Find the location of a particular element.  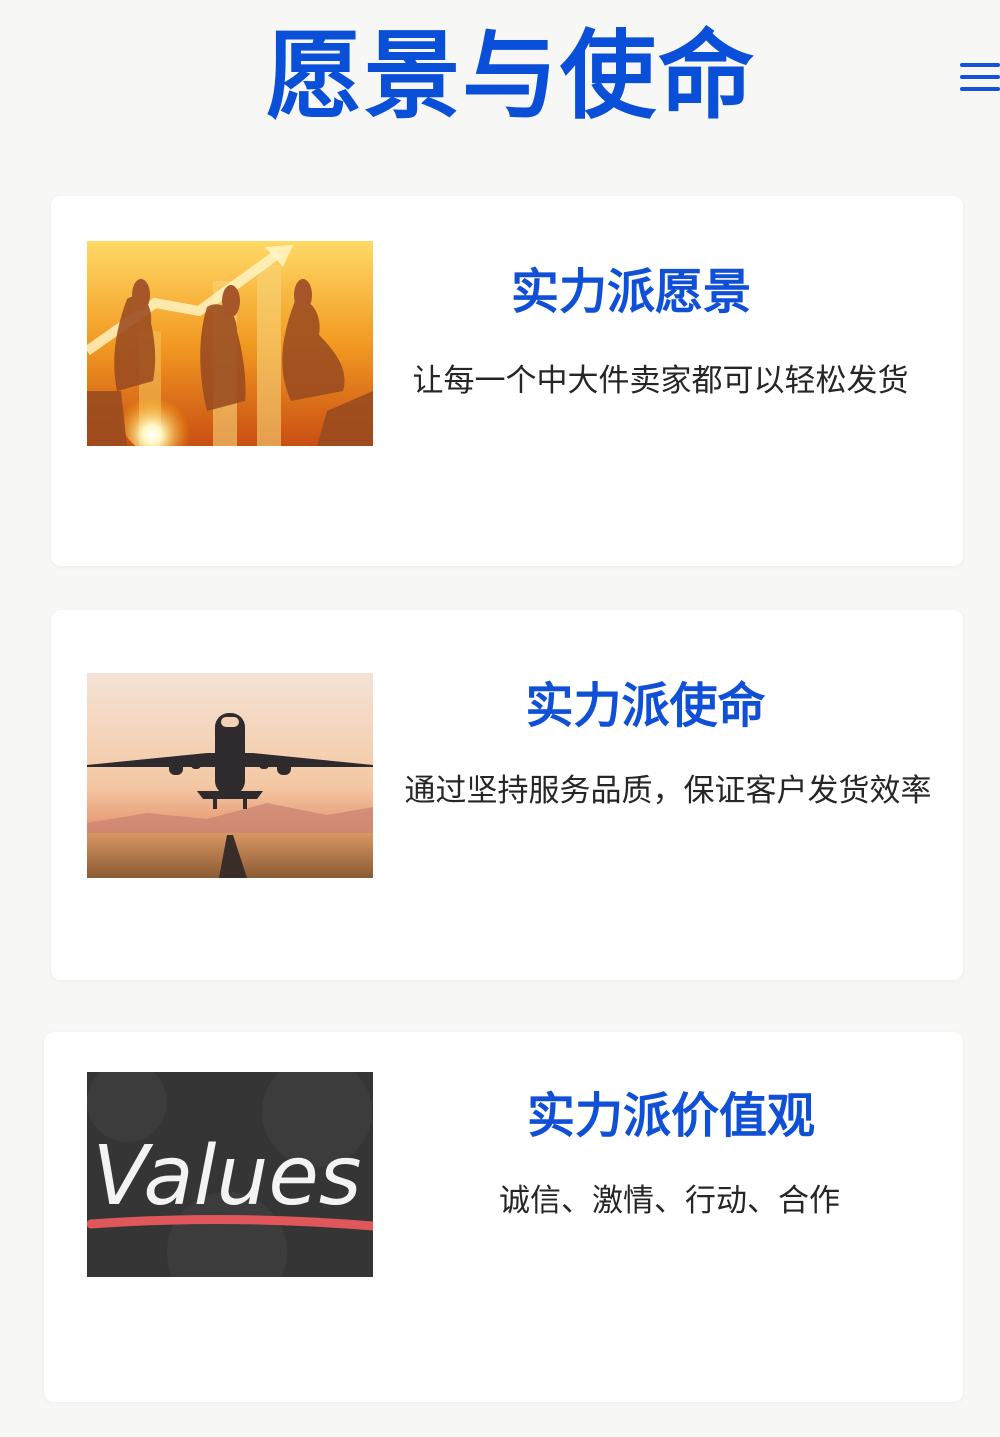

values-chalkboard-image: Values is located at coordinates (230, 1174).